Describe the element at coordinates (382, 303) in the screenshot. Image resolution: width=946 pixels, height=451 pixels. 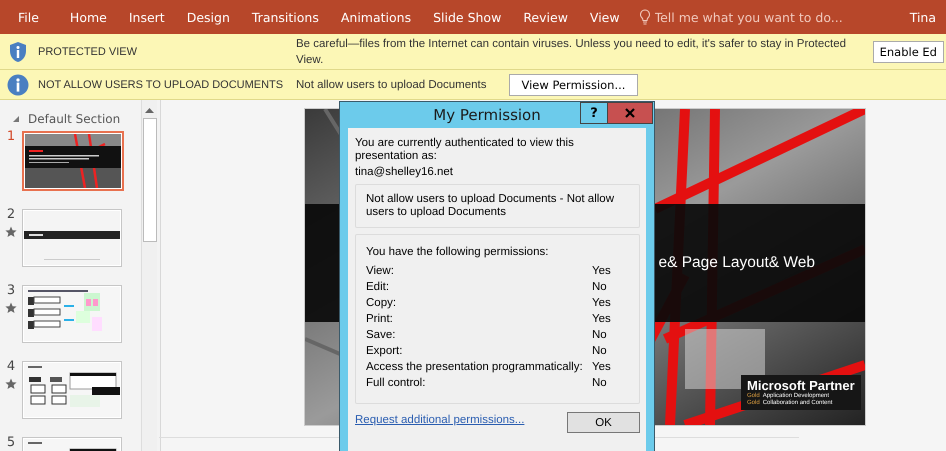
I see `permission-name: Copy:` at that location.